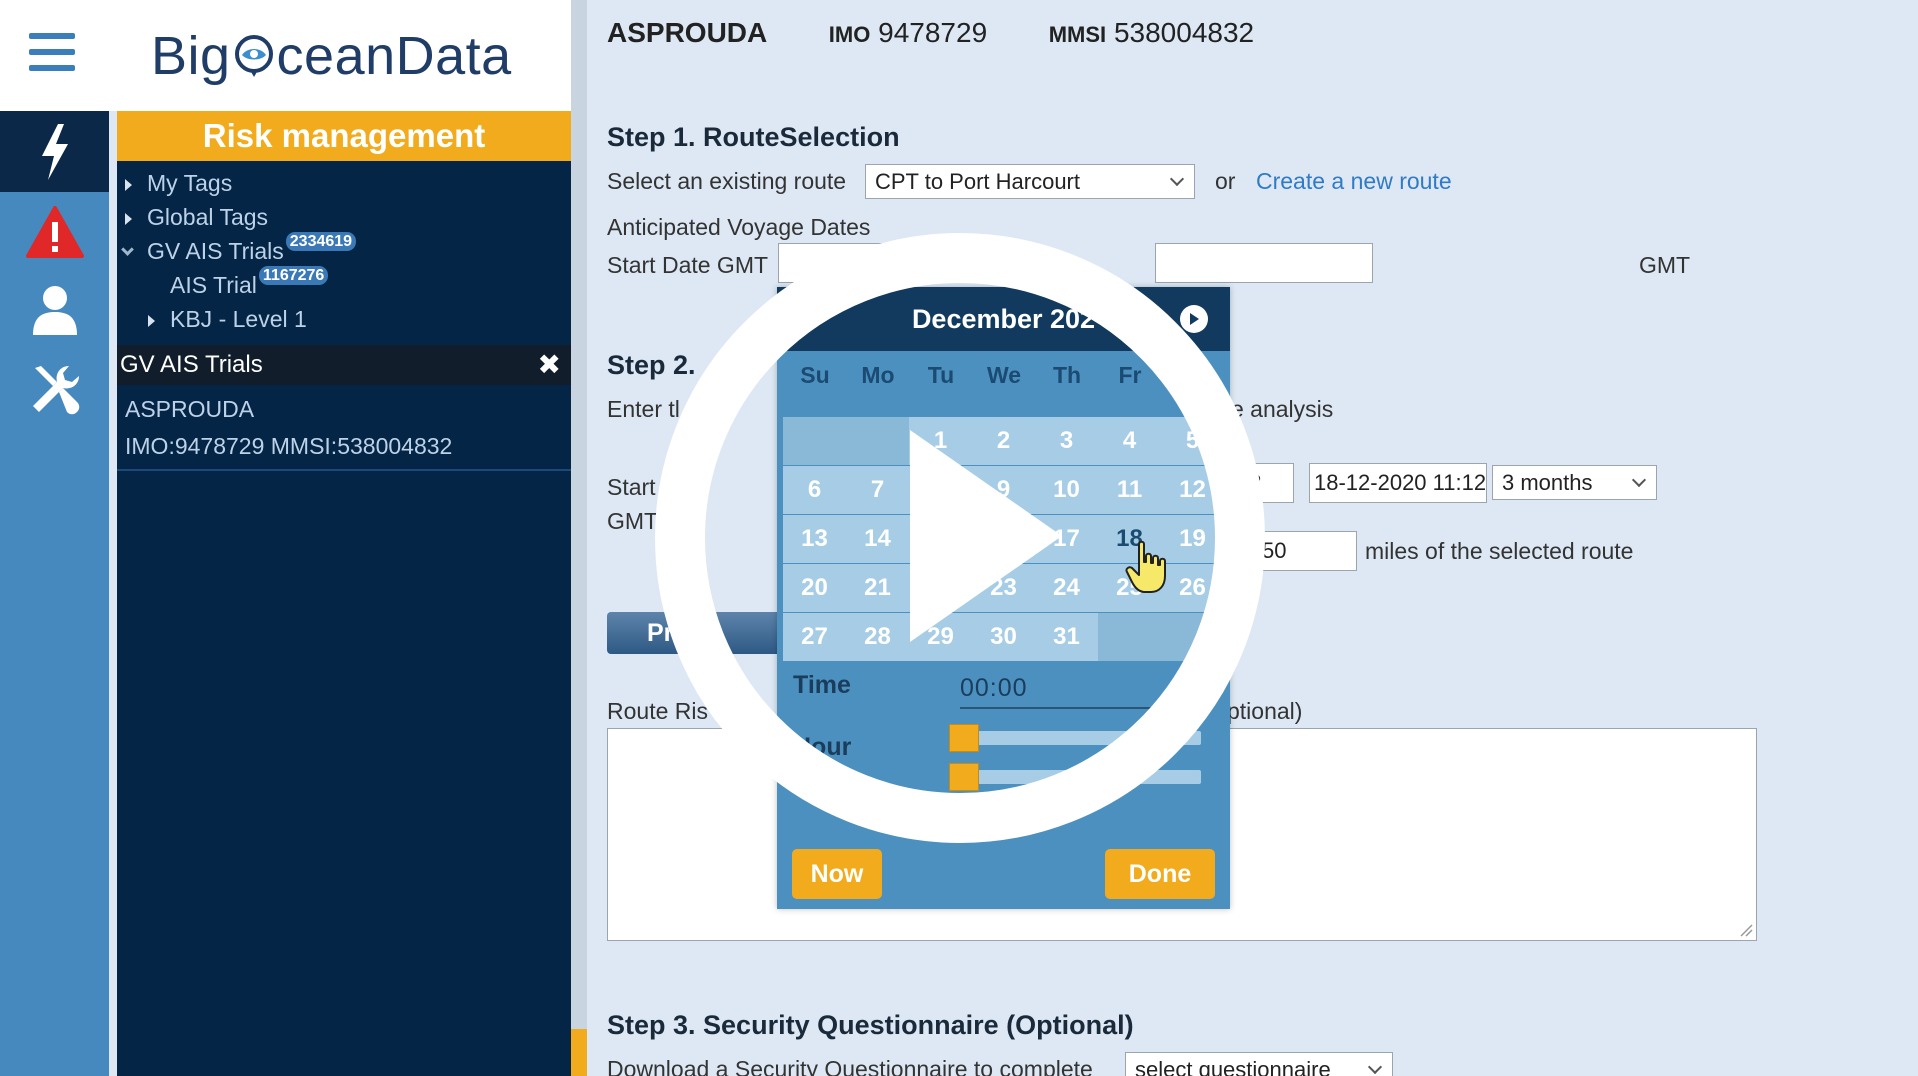 This screenshot has width=1918, height=1076. I want to click on close-icon: ✖, so click(549, 365).